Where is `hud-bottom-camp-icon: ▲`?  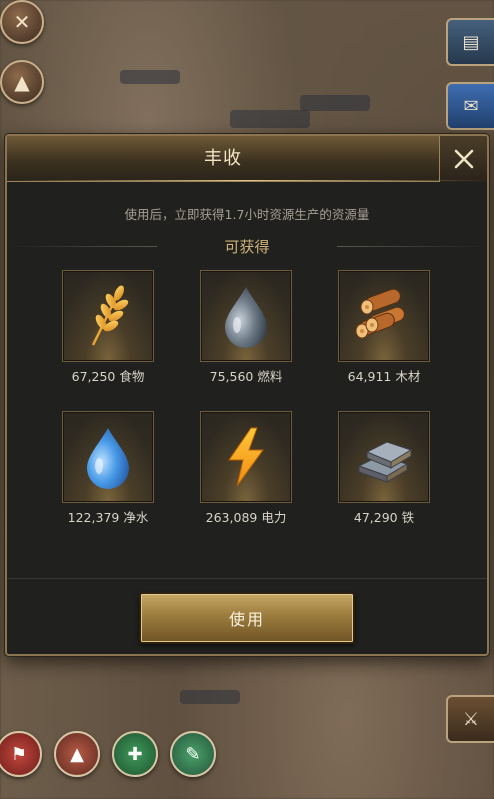 hud-bottom-camp-icon: ▲ is located at coordinates (77, 754).